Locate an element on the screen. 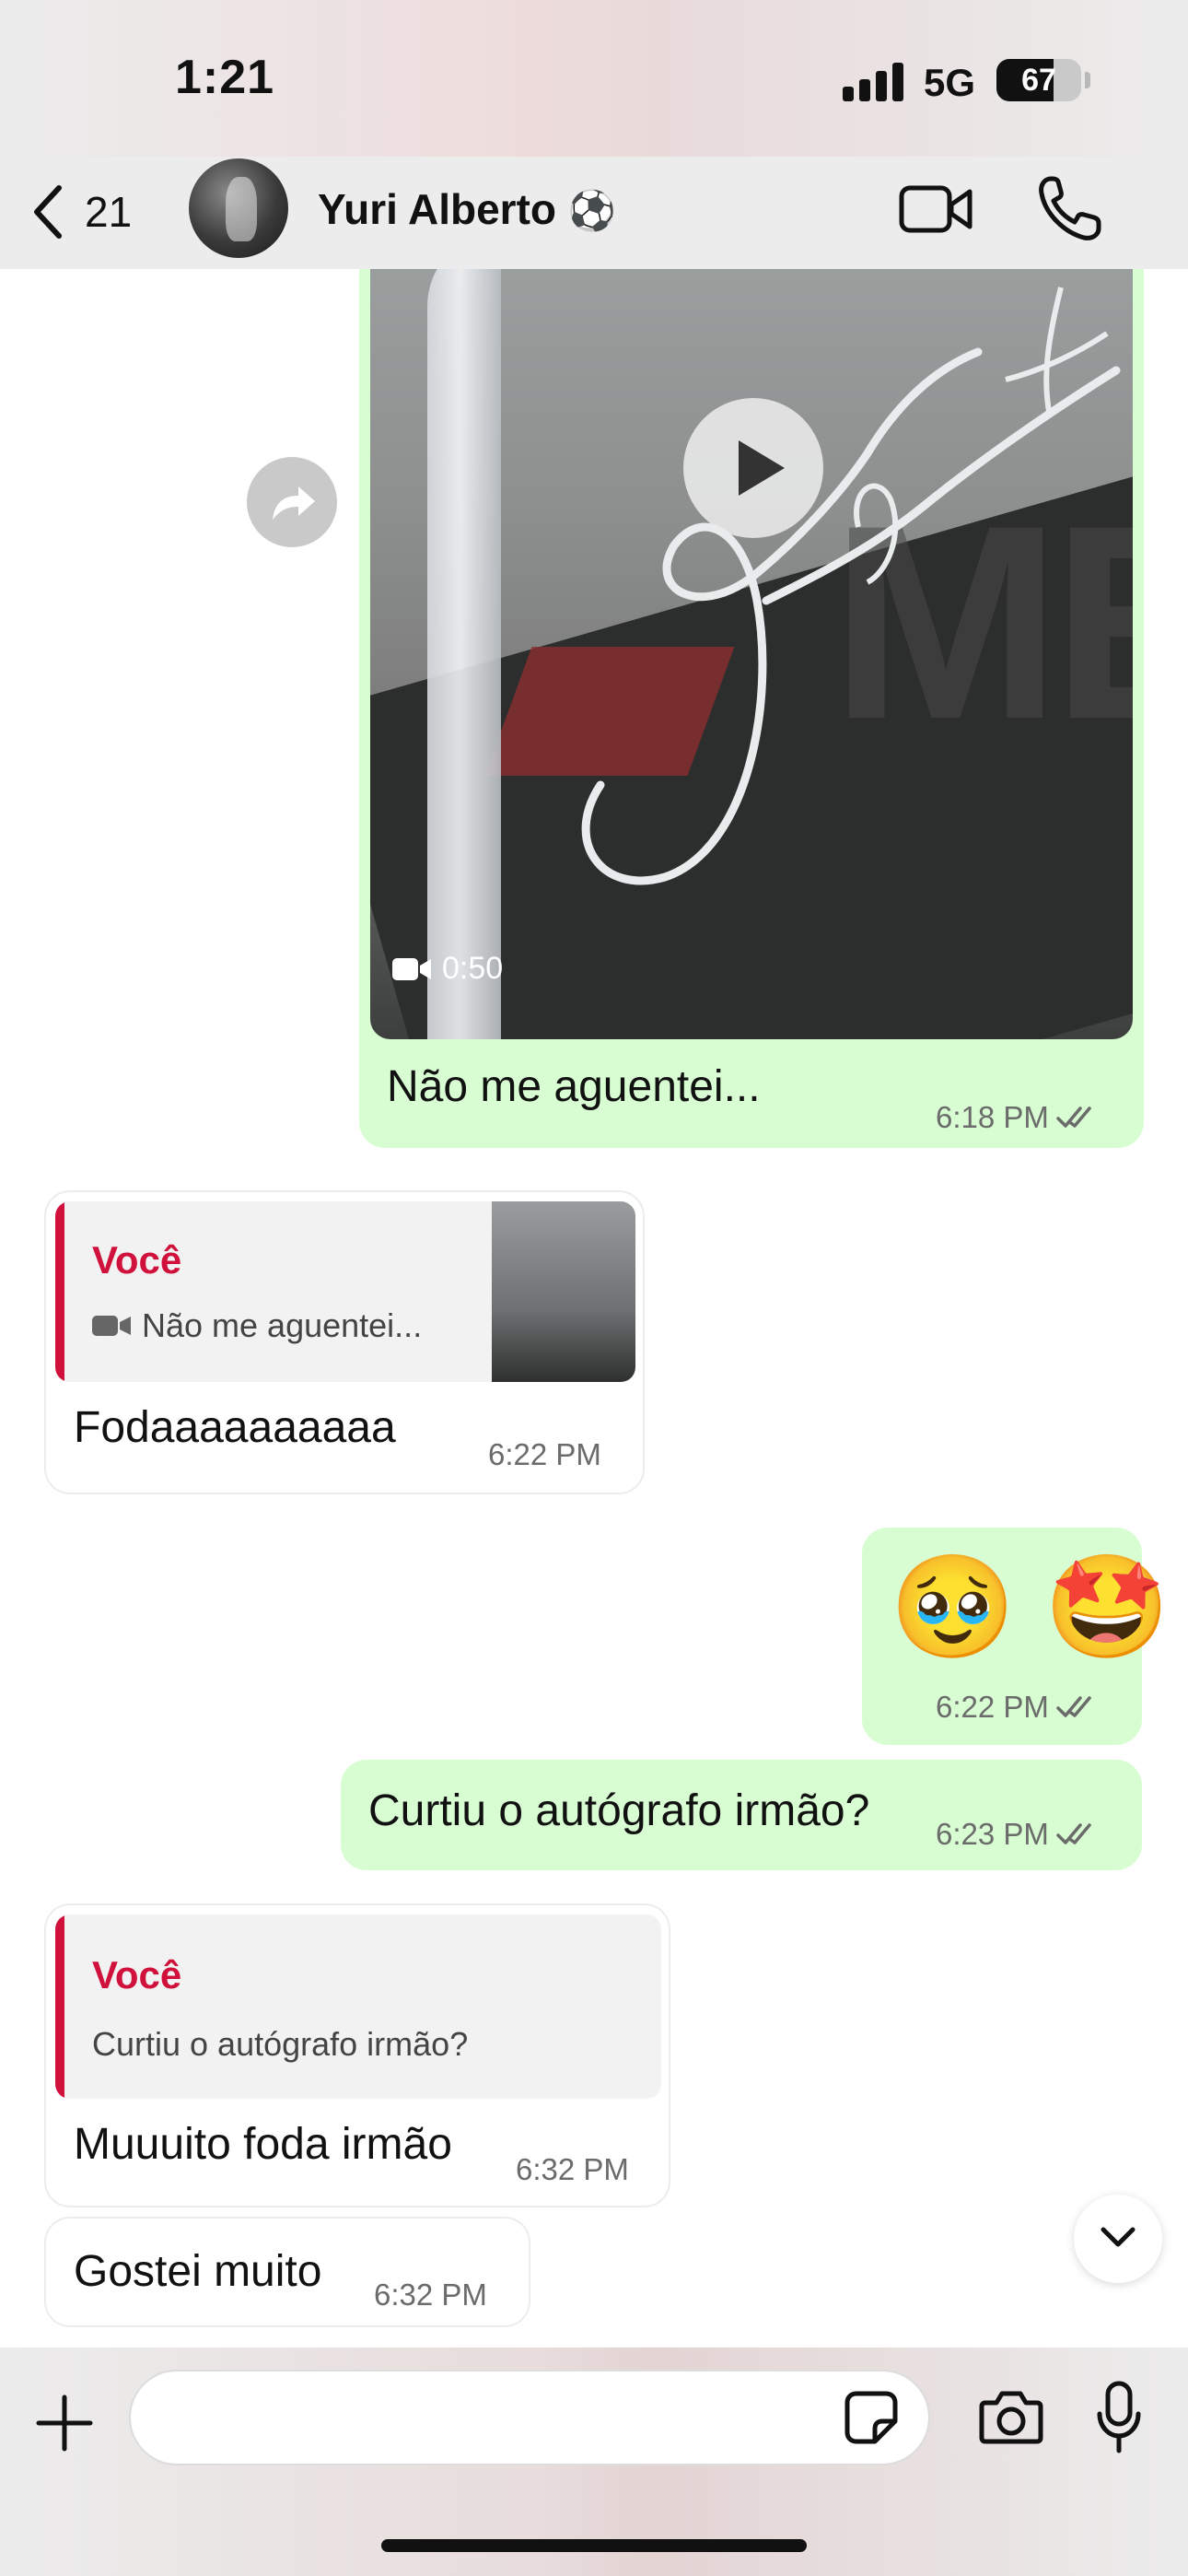 This screenshot has width=1188, height=2576. forward-button is located at coordinates (292, 502).